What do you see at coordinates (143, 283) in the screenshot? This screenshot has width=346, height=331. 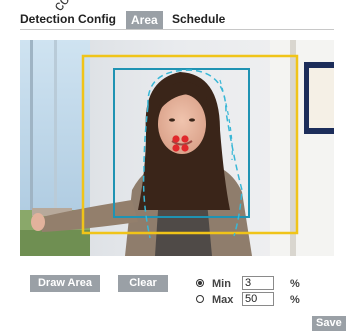 I see `clear-button: Clear` at bounding box center [143, 283].